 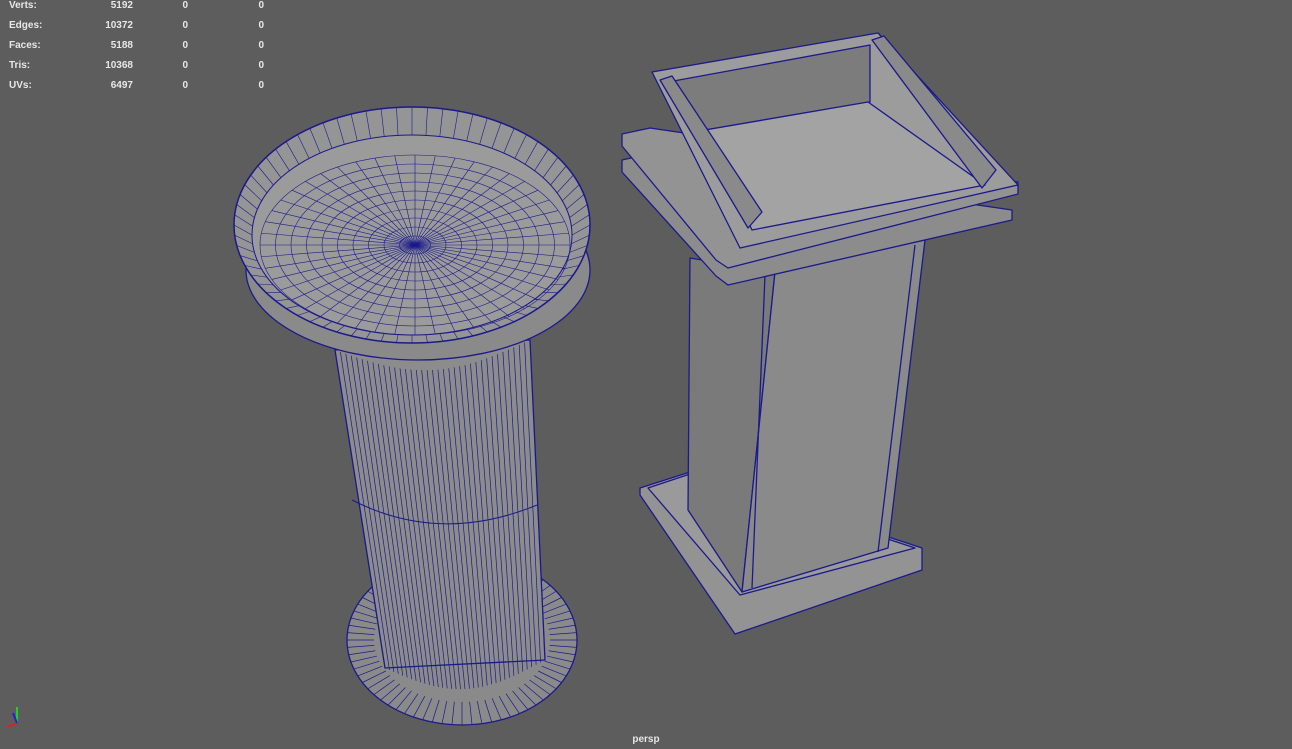 I want to click on hud-row-uvs: UVs: 6497 0 0, so click(x=139, y=90).